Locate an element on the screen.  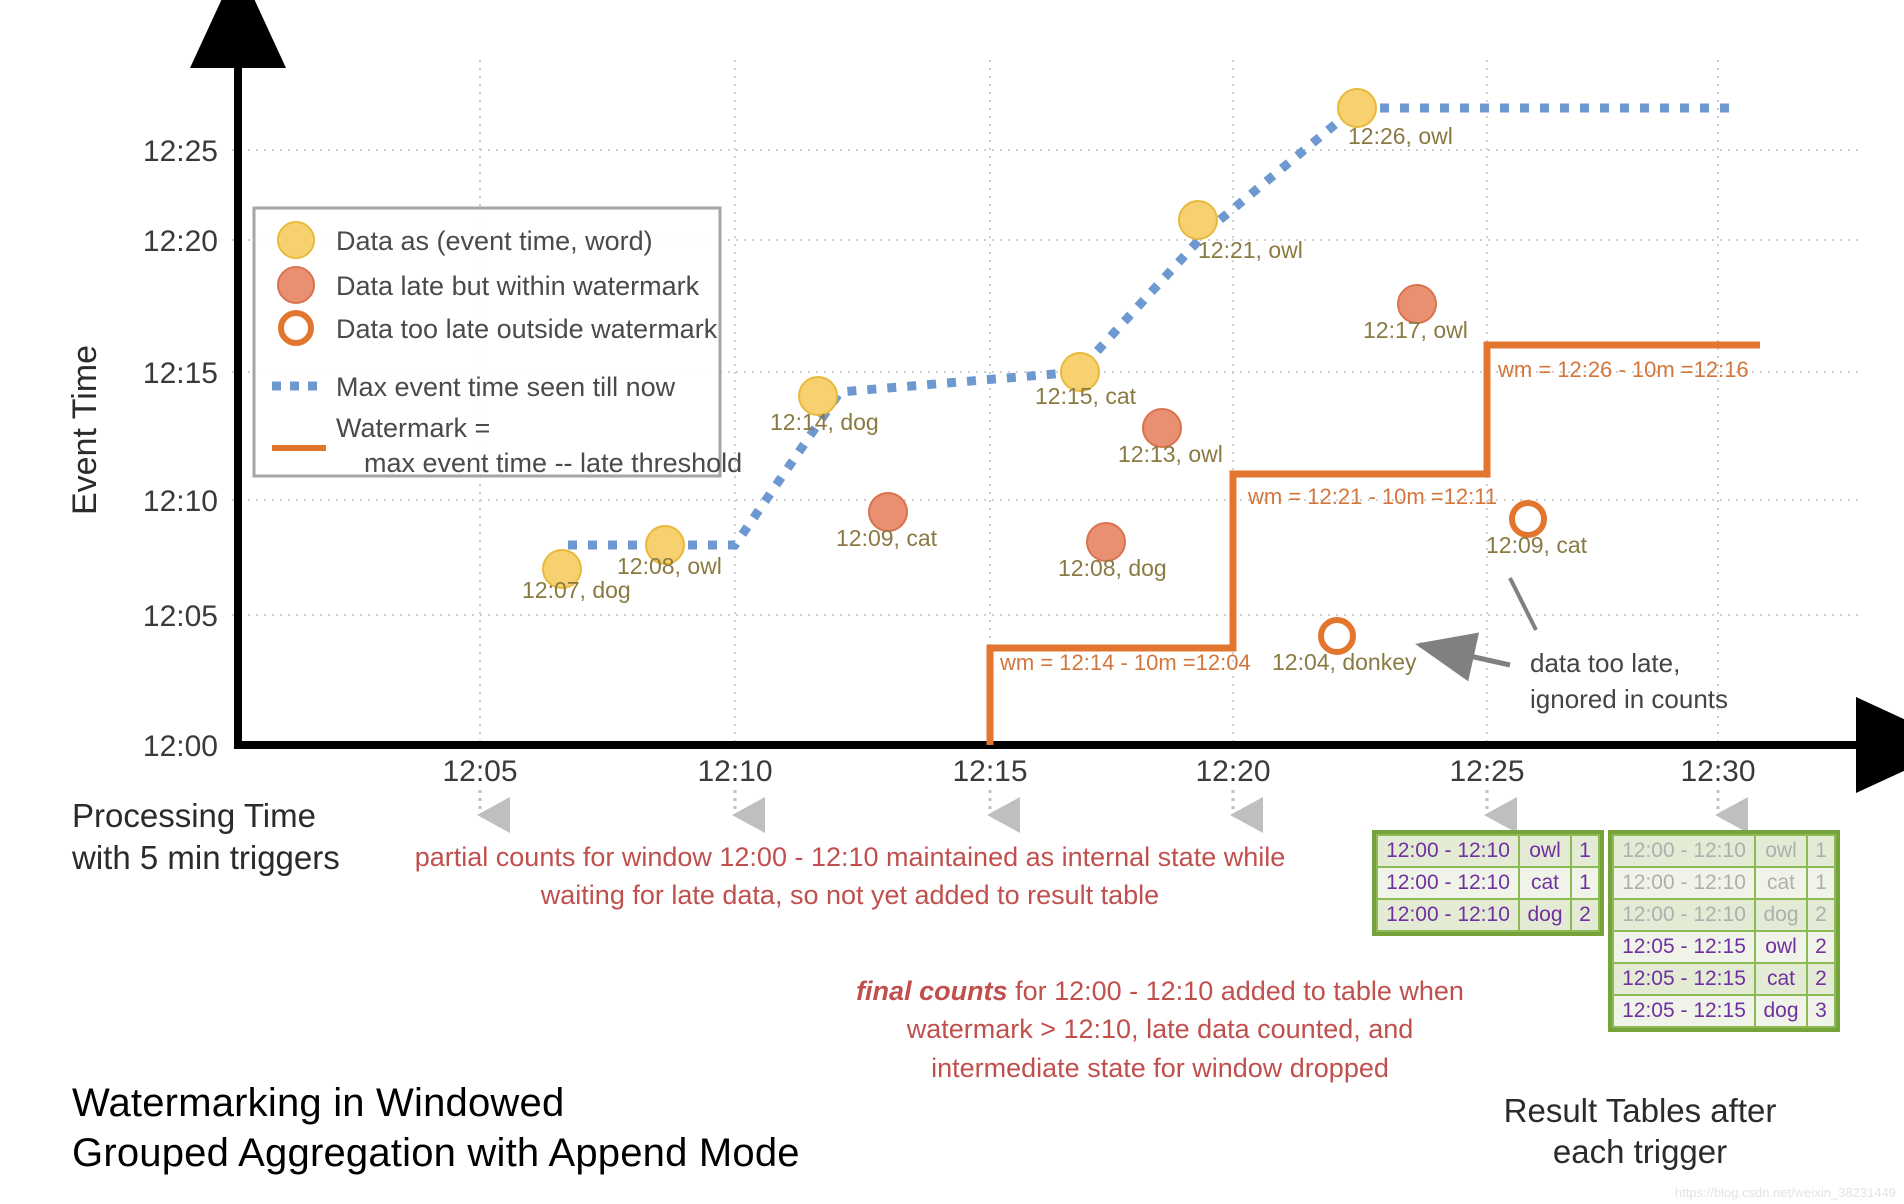
title-word-watermarking: Watermarking is located at coordinates (197, 1103).